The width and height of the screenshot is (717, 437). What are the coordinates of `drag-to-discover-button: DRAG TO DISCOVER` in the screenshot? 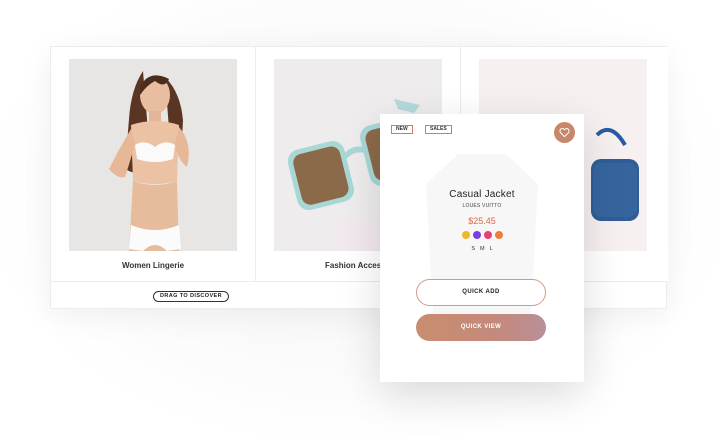 It's located at (191, 296).